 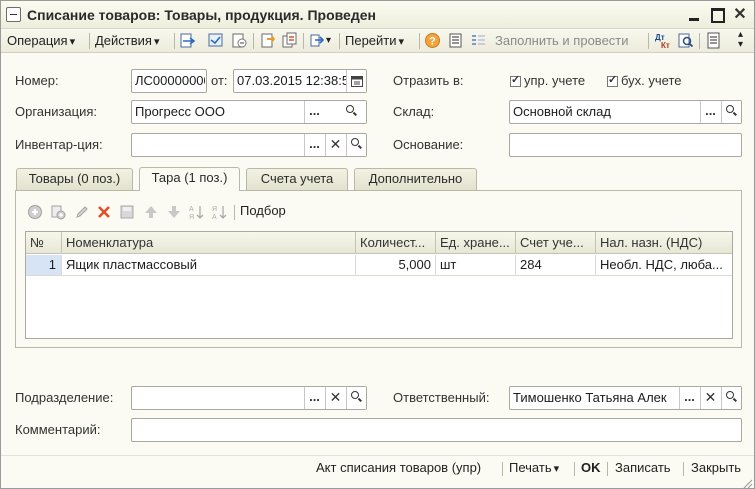 I want to click on help-icon: ?, so click(x=432, y=40).